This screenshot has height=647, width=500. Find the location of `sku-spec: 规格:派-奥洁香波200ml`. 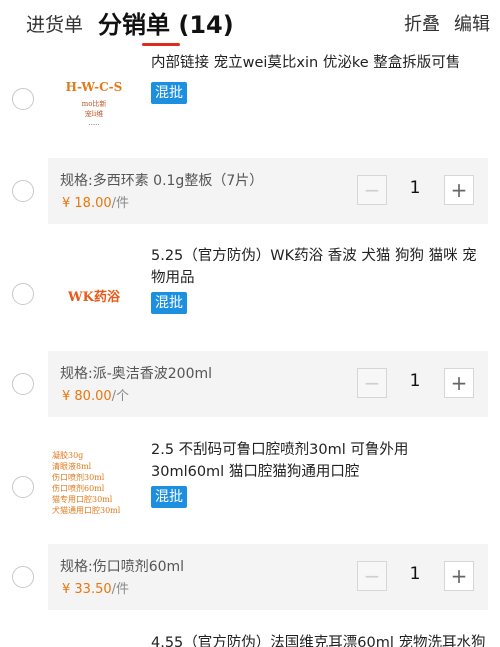

sku-spec: 规格:派-奥洁香波200ml is located at coordinates (136, 374).